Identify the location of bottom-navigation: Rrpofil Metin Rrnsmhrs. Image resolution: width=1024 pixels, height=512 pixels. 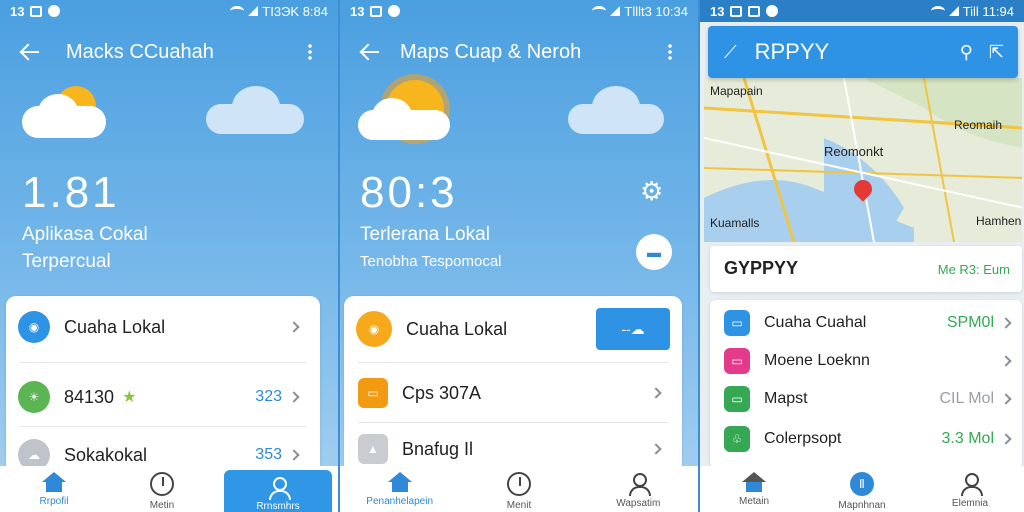
(169, 489).